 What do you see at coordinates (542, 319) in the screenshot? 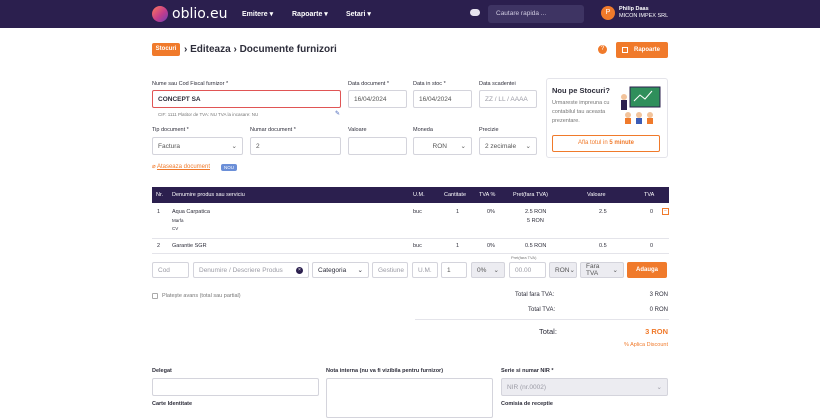
I see `totals-divider` at bounding box center [542, 319].